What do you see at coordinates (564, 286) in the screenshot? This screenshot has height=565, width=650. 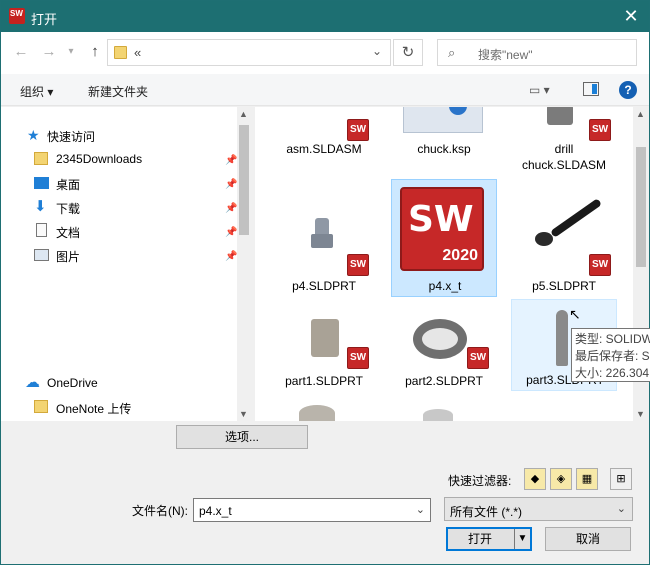 I see `file-name: p5.SLDPRT` at bounding box center [564, 286].